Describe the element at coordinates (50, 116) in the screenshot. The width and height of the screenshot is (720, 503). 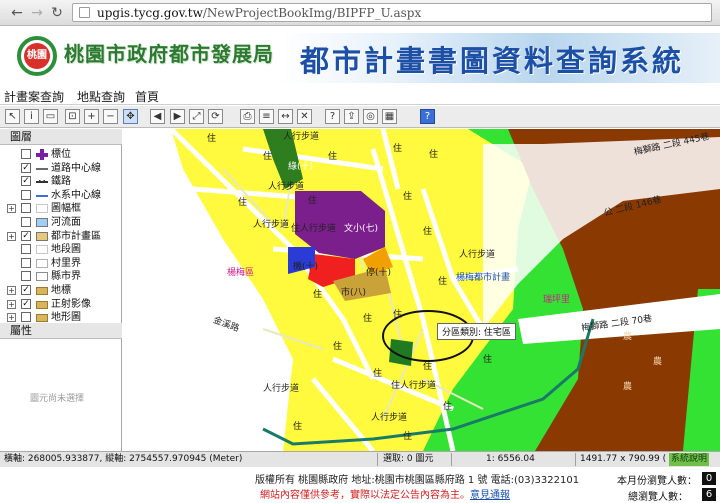
I see `select-box-icon: ▭` at that location.